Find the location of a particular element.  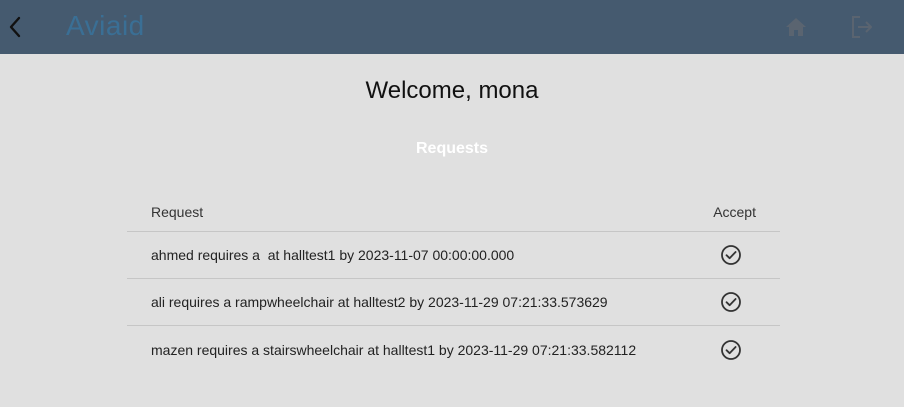

chevron-left-icon is located at coordinates (15, 27).